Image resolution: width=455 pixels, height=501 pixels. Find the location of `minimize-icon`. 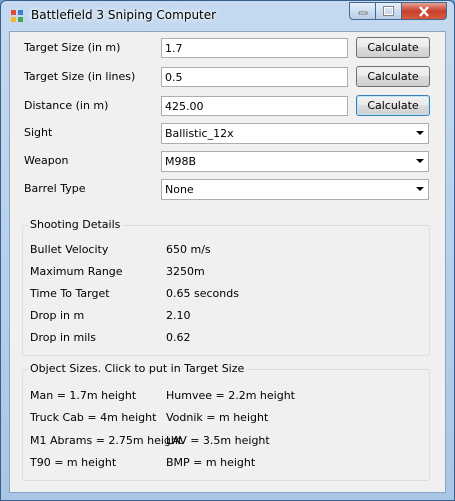

minimize-icon is located at coordinates (362, 13).